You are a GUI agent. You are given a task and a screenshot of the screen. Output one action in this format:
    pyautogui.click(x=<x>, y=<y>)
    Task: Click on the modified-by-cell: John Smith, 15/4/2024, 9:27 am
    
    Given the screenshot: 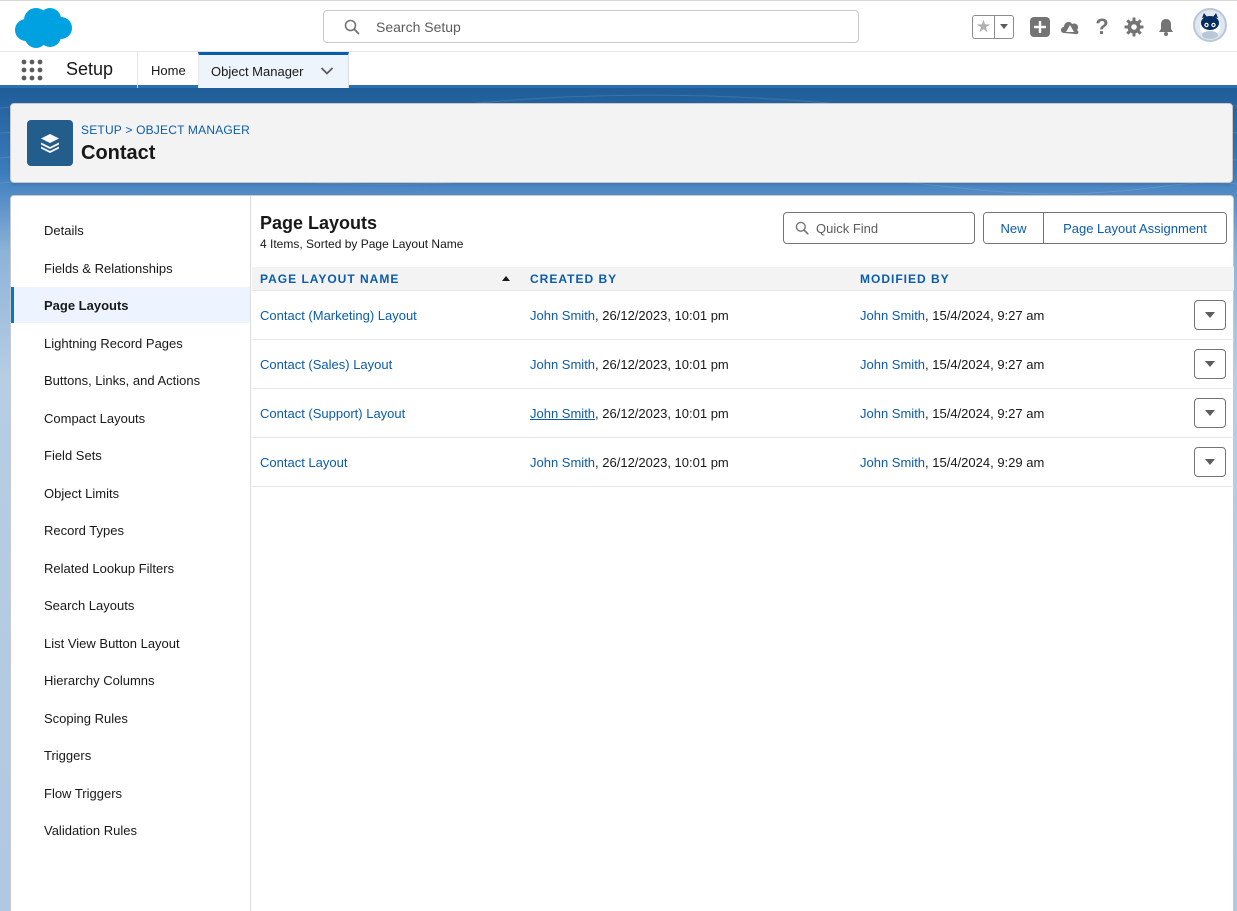 What is the action you would take?
    pyautogui.click(x=952, y=364)
    